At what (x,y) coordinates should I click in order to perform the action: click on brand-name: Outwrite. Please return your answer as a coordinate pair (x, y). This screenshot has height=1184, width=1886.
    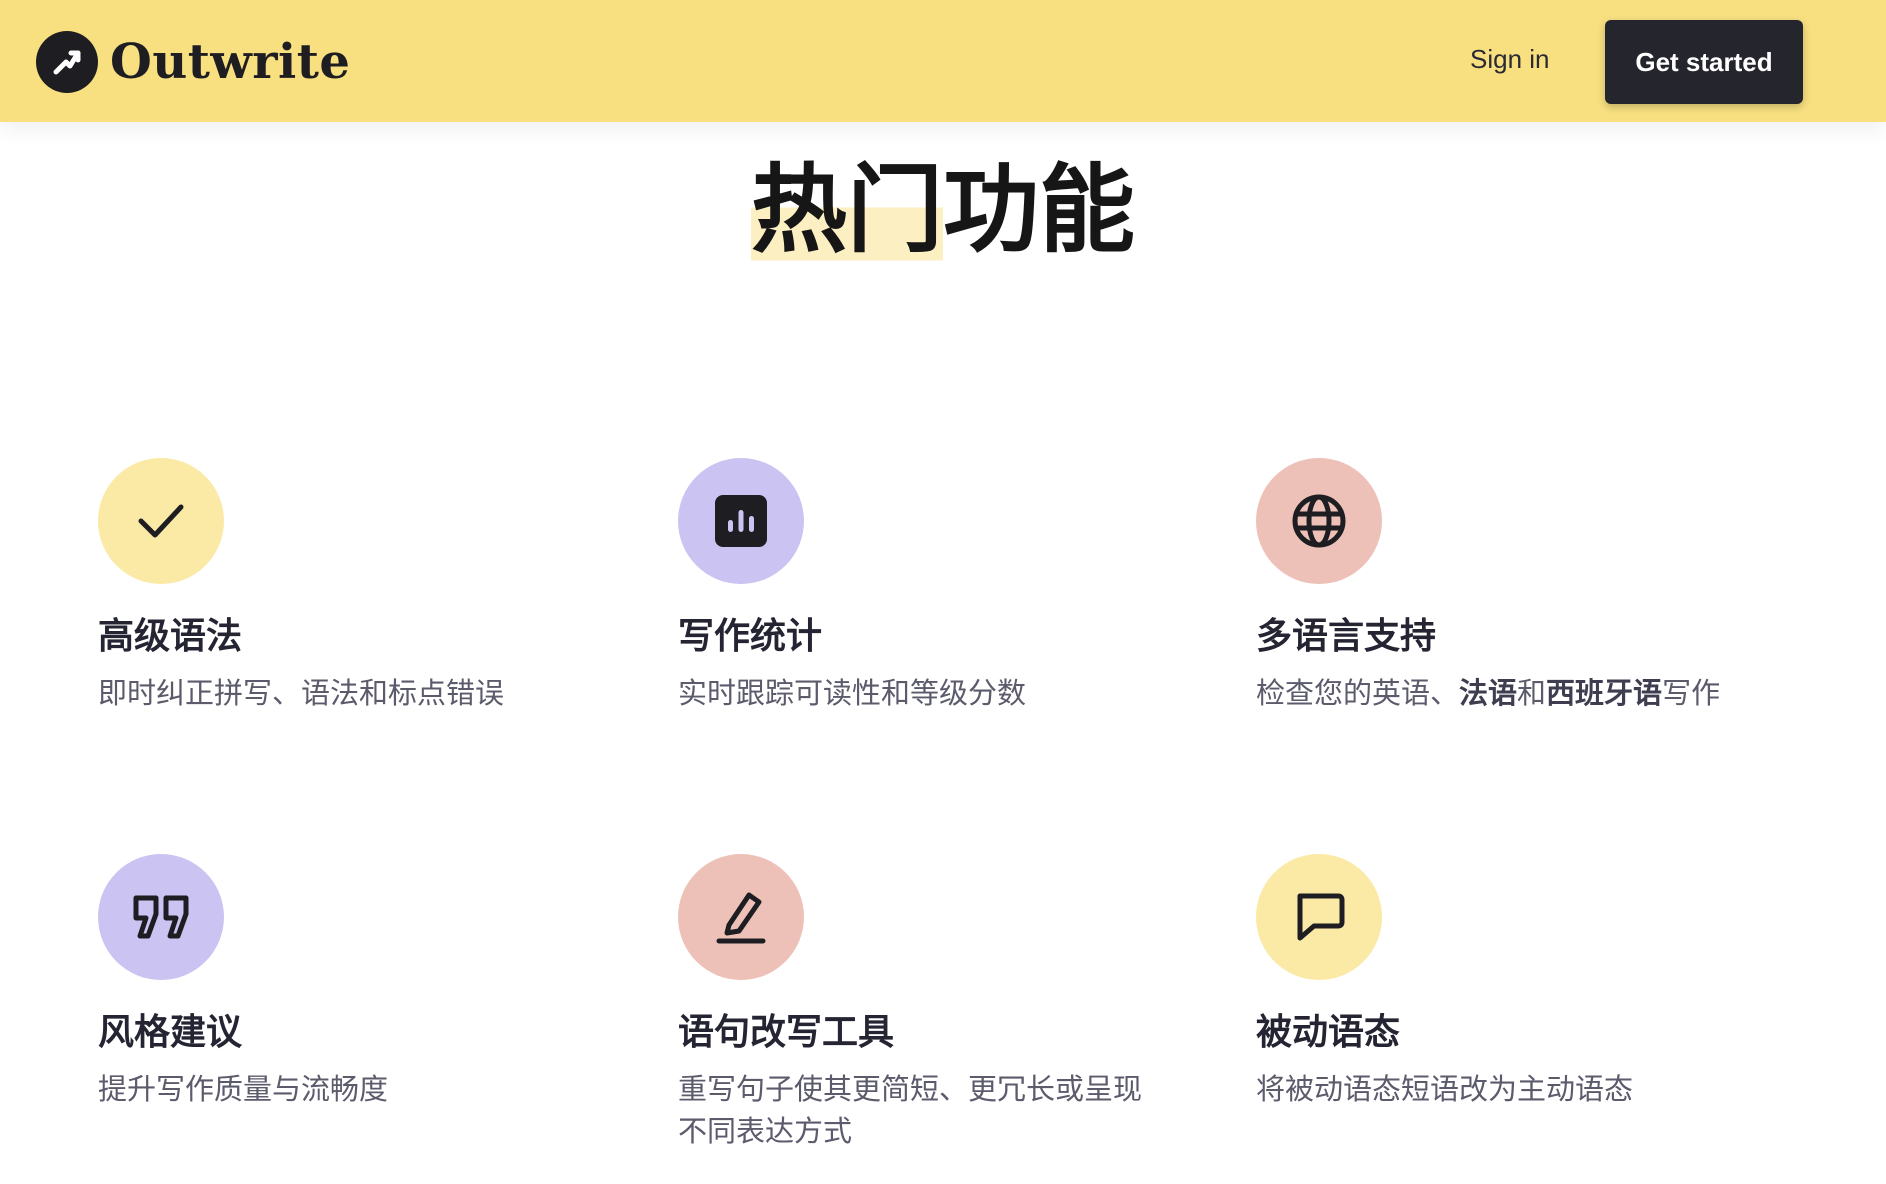
    Looking at the image, I should click on (230, 62).